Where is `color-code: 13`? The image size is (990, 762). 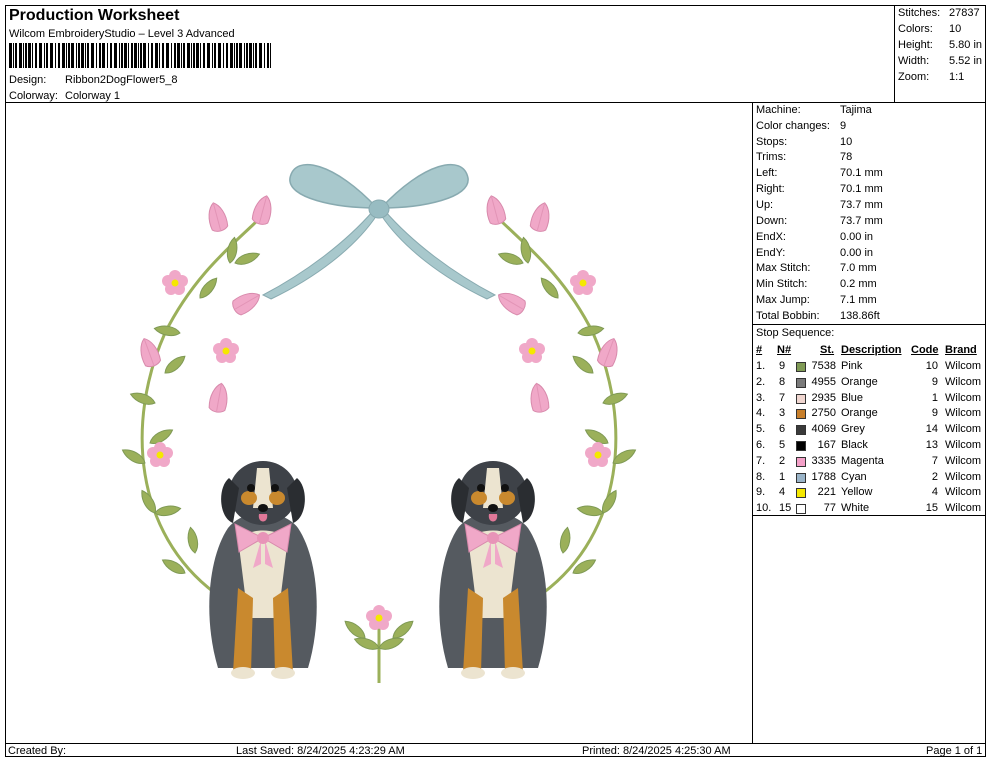 color-code: 13 is located at coordinates (931, 445).